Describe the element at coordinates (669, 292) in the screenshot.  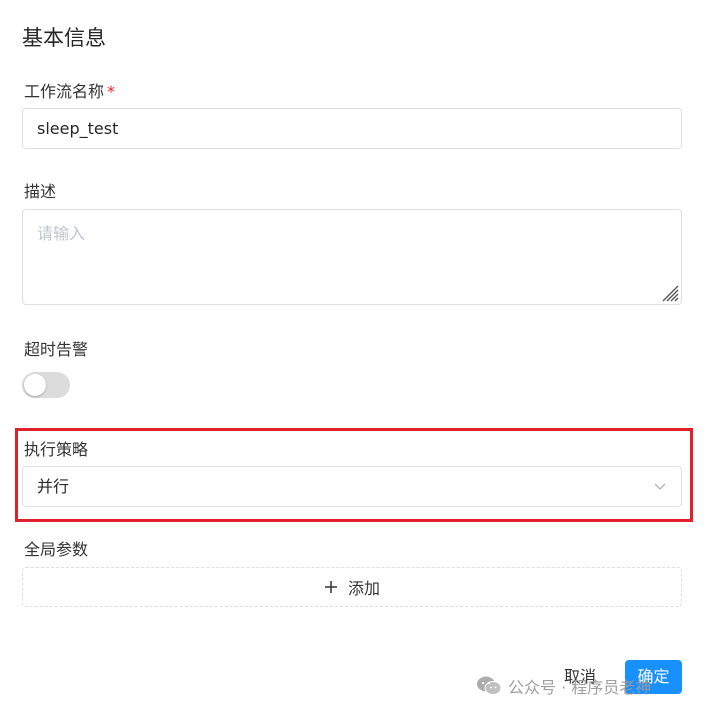
I see `resize-handle-icon` at that location.